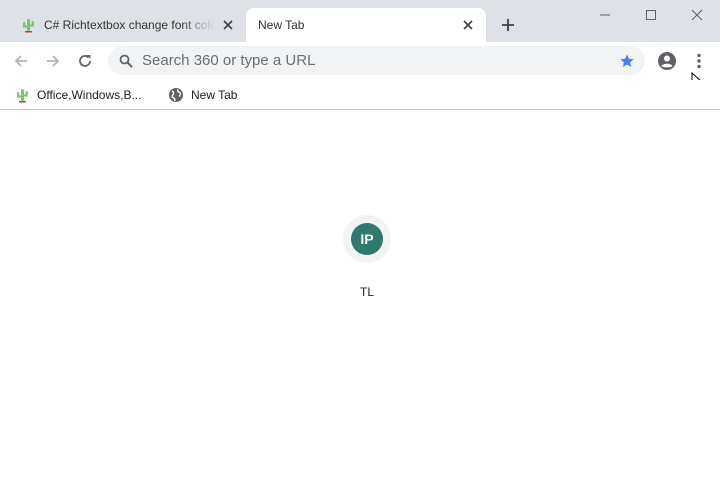 Image resolution: width=720 pixels, height=480 pixels. I want to click on title-bar: C# Richtextbox change font color New Tab, so click(360, 21).